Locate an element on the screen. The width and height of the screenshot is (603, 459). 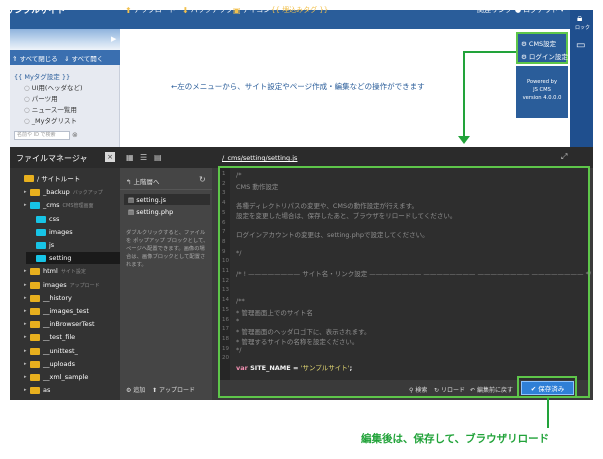
revert-button: ↶ 編集前に戻す is located at coordinates (491, 389).